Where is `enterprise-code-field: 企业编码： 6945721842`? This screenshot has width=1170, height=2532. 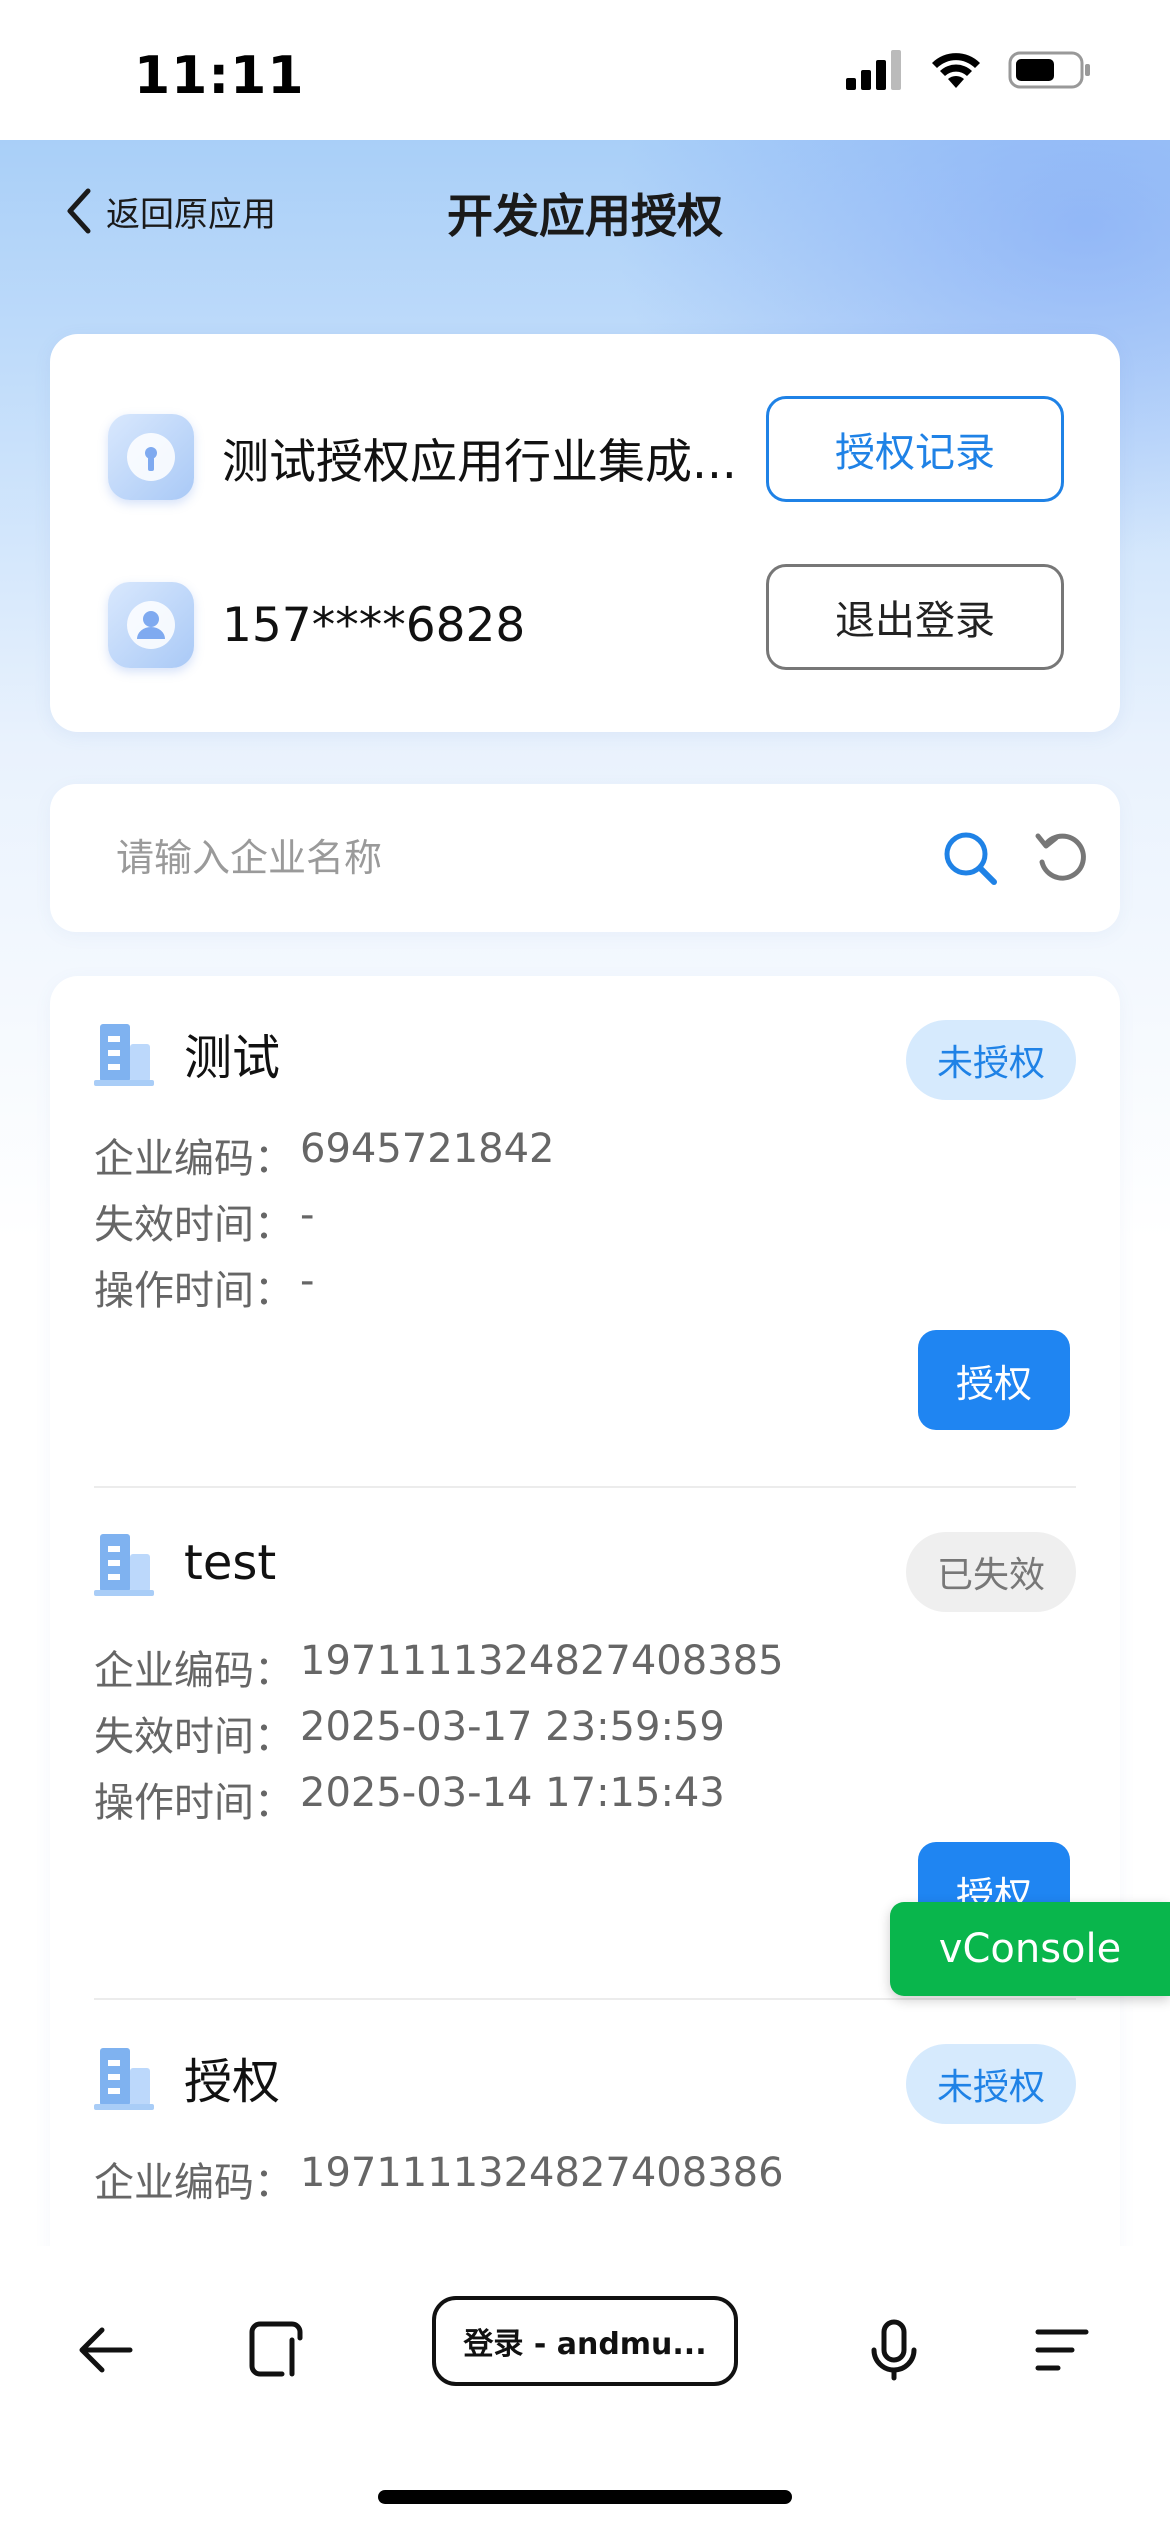
enterprise-code-field: 企业编码： 6945721842 is located at coordinates (324, 1155).